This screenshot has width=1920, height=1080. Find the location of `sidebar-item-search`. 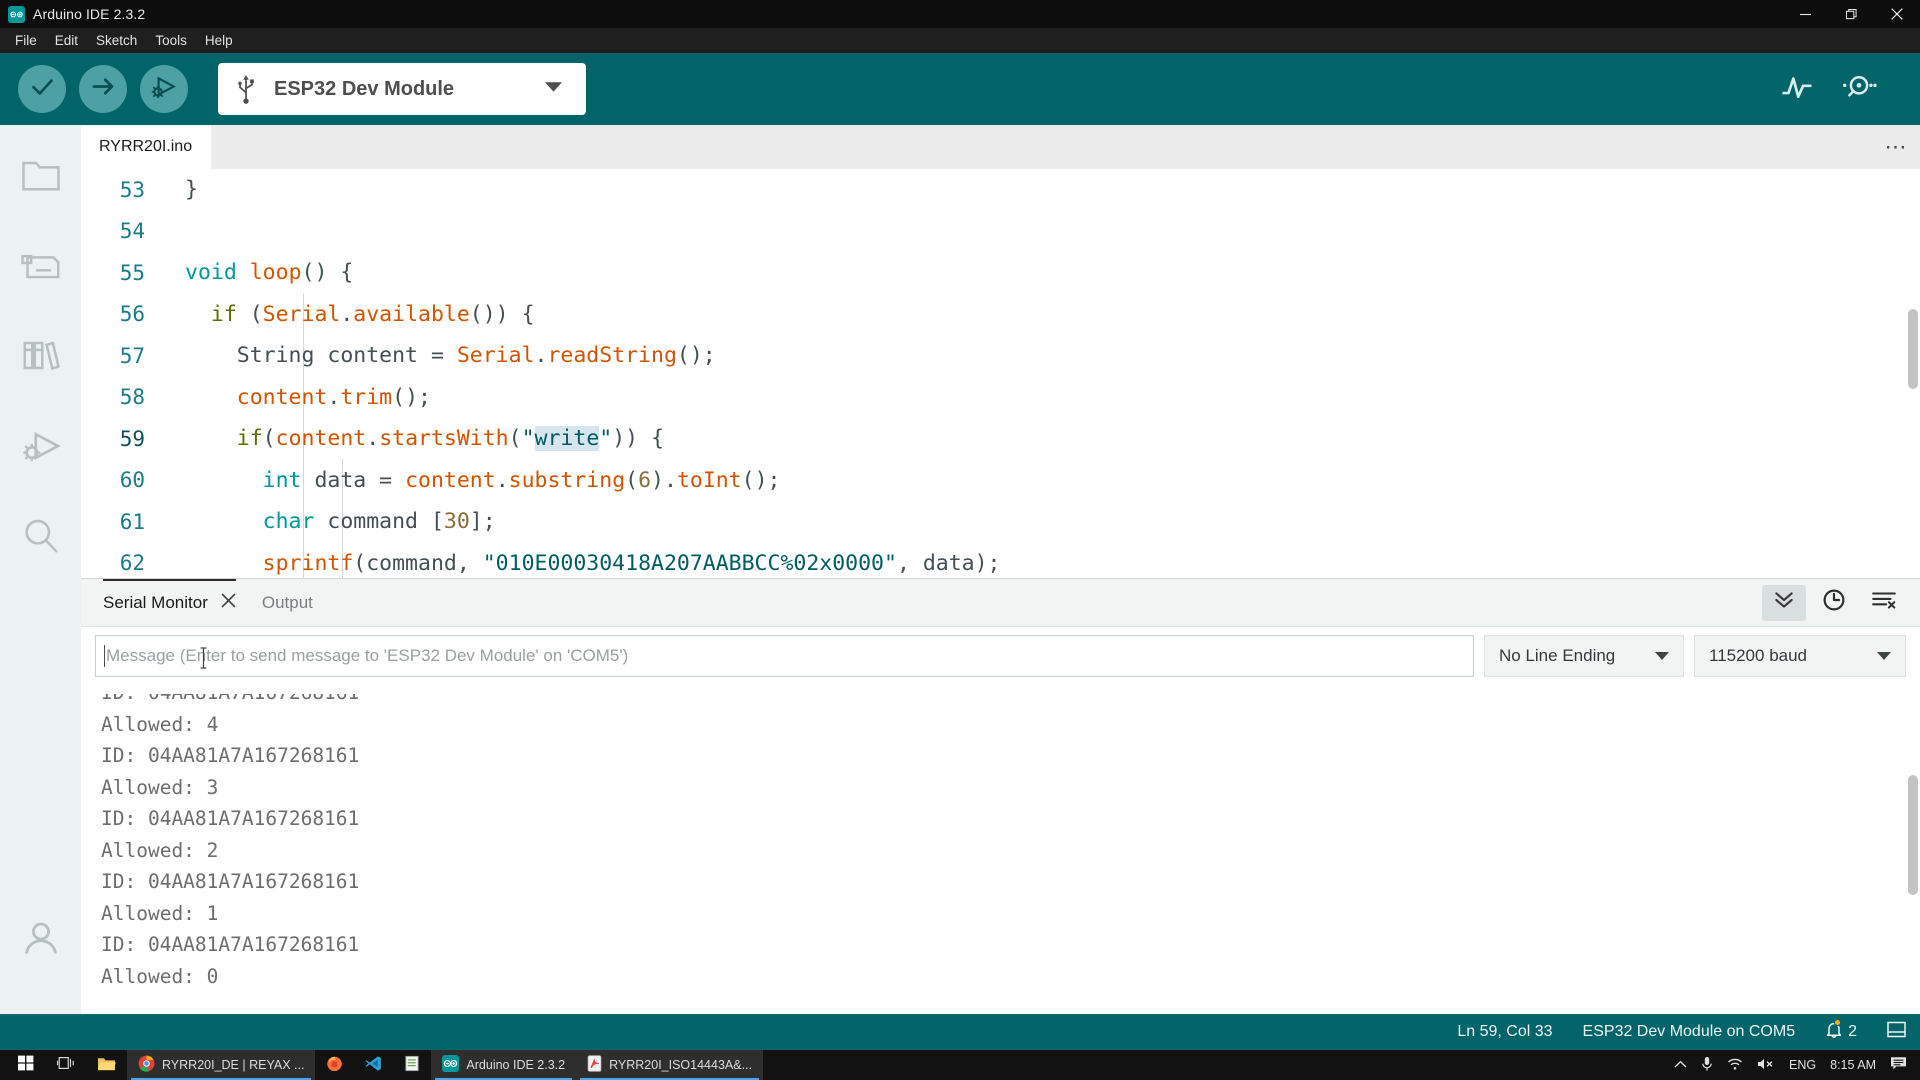

sidebar-item-search is located at coordinates (41, 538).